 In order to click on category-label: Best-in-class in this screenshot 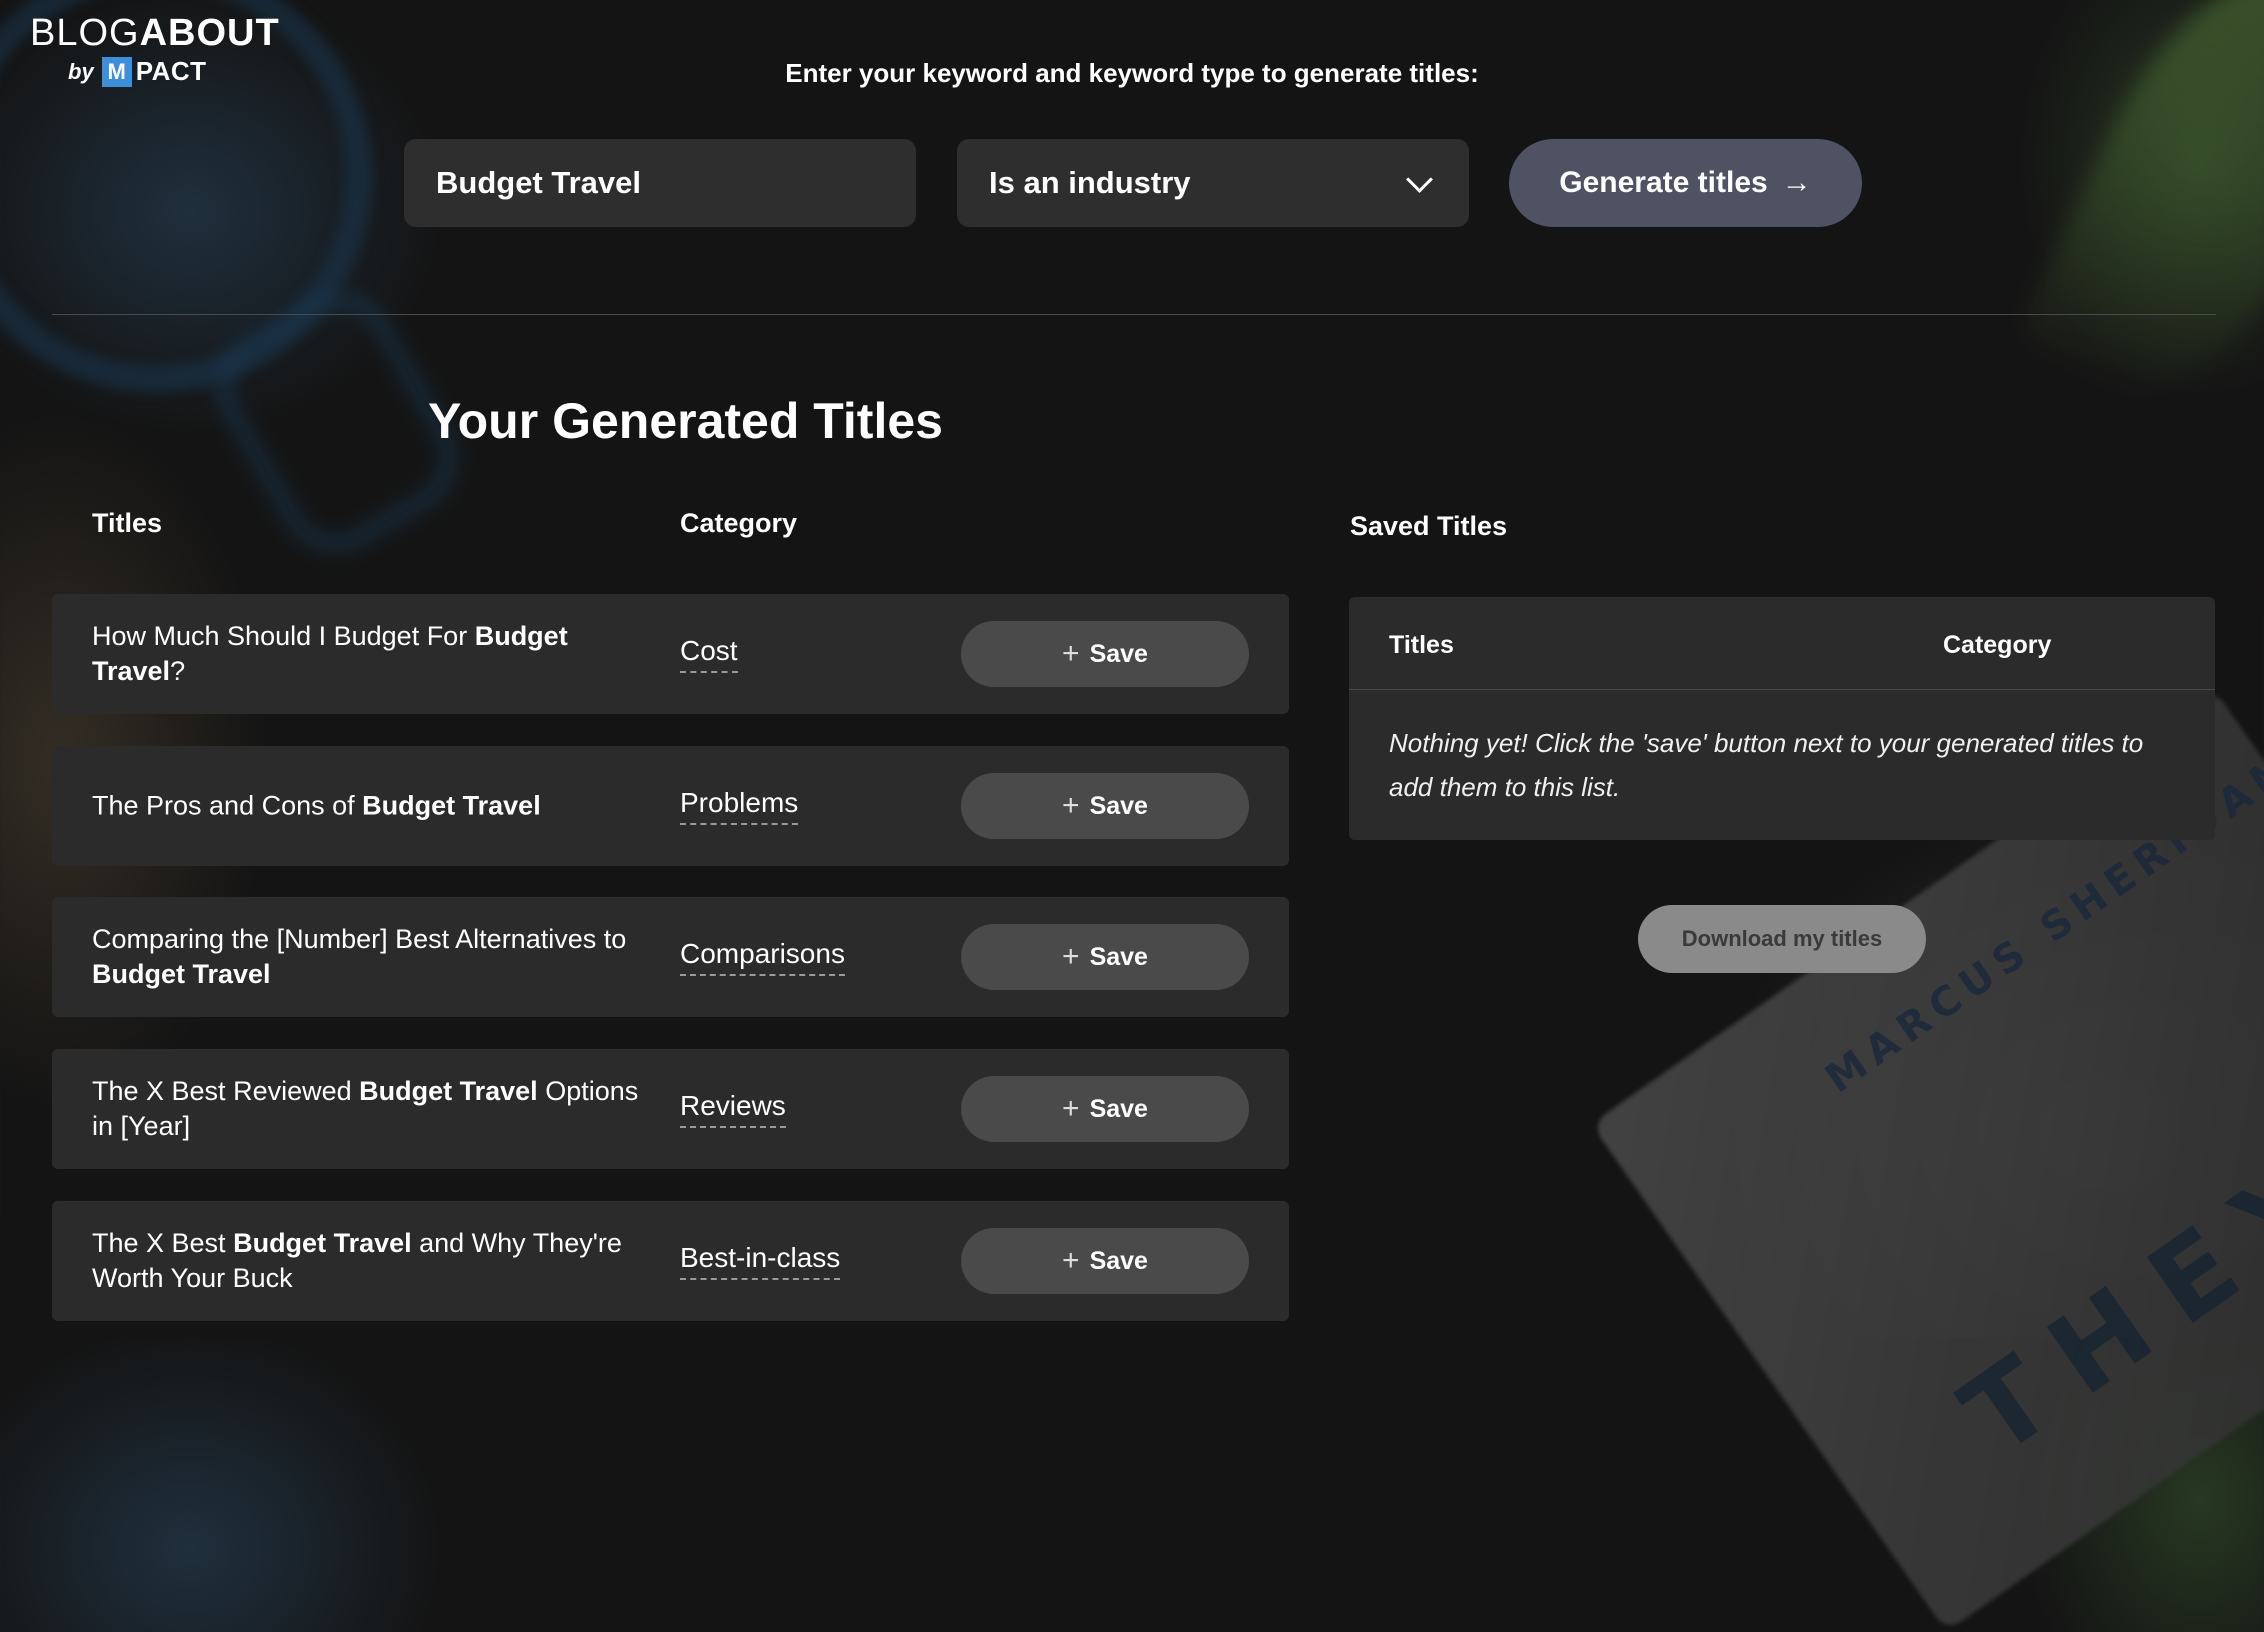, I will do `click(760, 1261)`.